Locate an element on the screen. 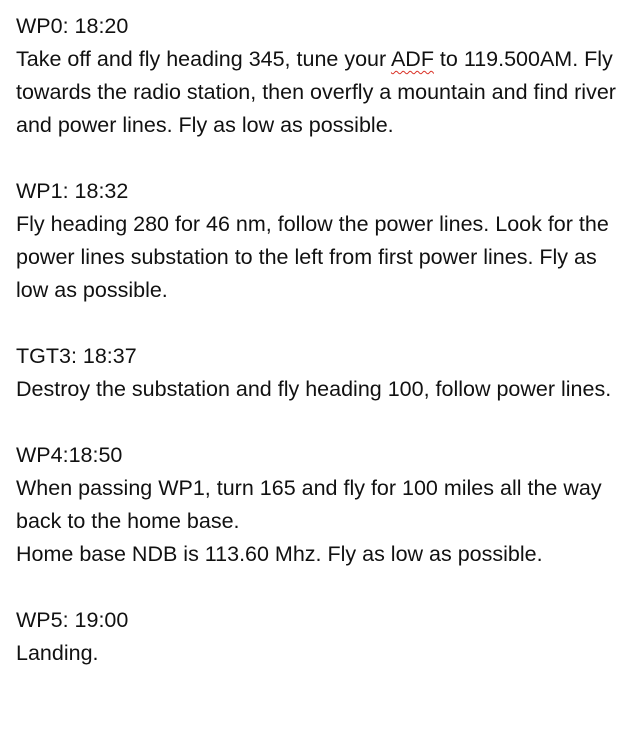  waypoint-heading: WP1: 18:32 is located at coordinates (72, 191).